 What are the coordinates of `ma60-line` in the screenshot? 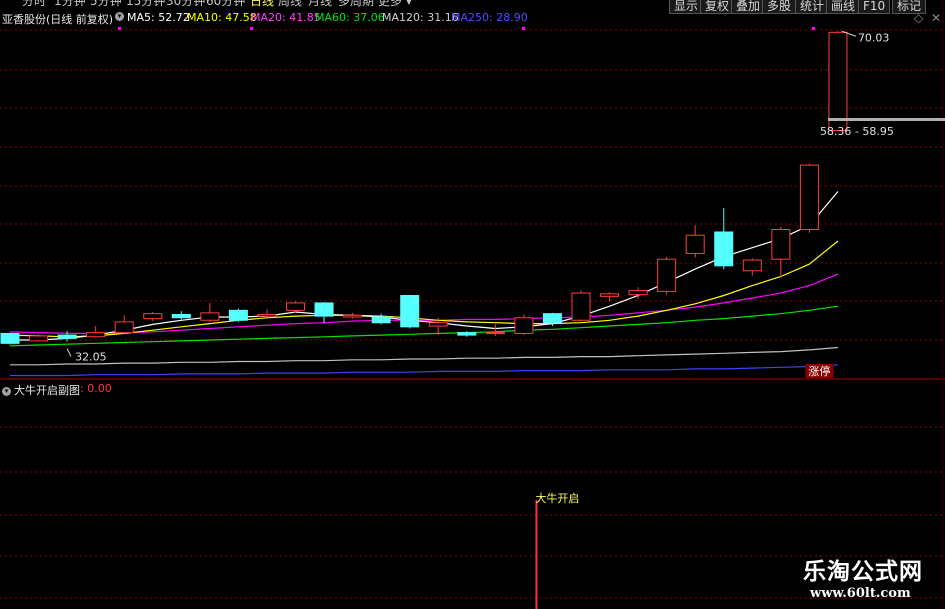 It's located at (424, 326).